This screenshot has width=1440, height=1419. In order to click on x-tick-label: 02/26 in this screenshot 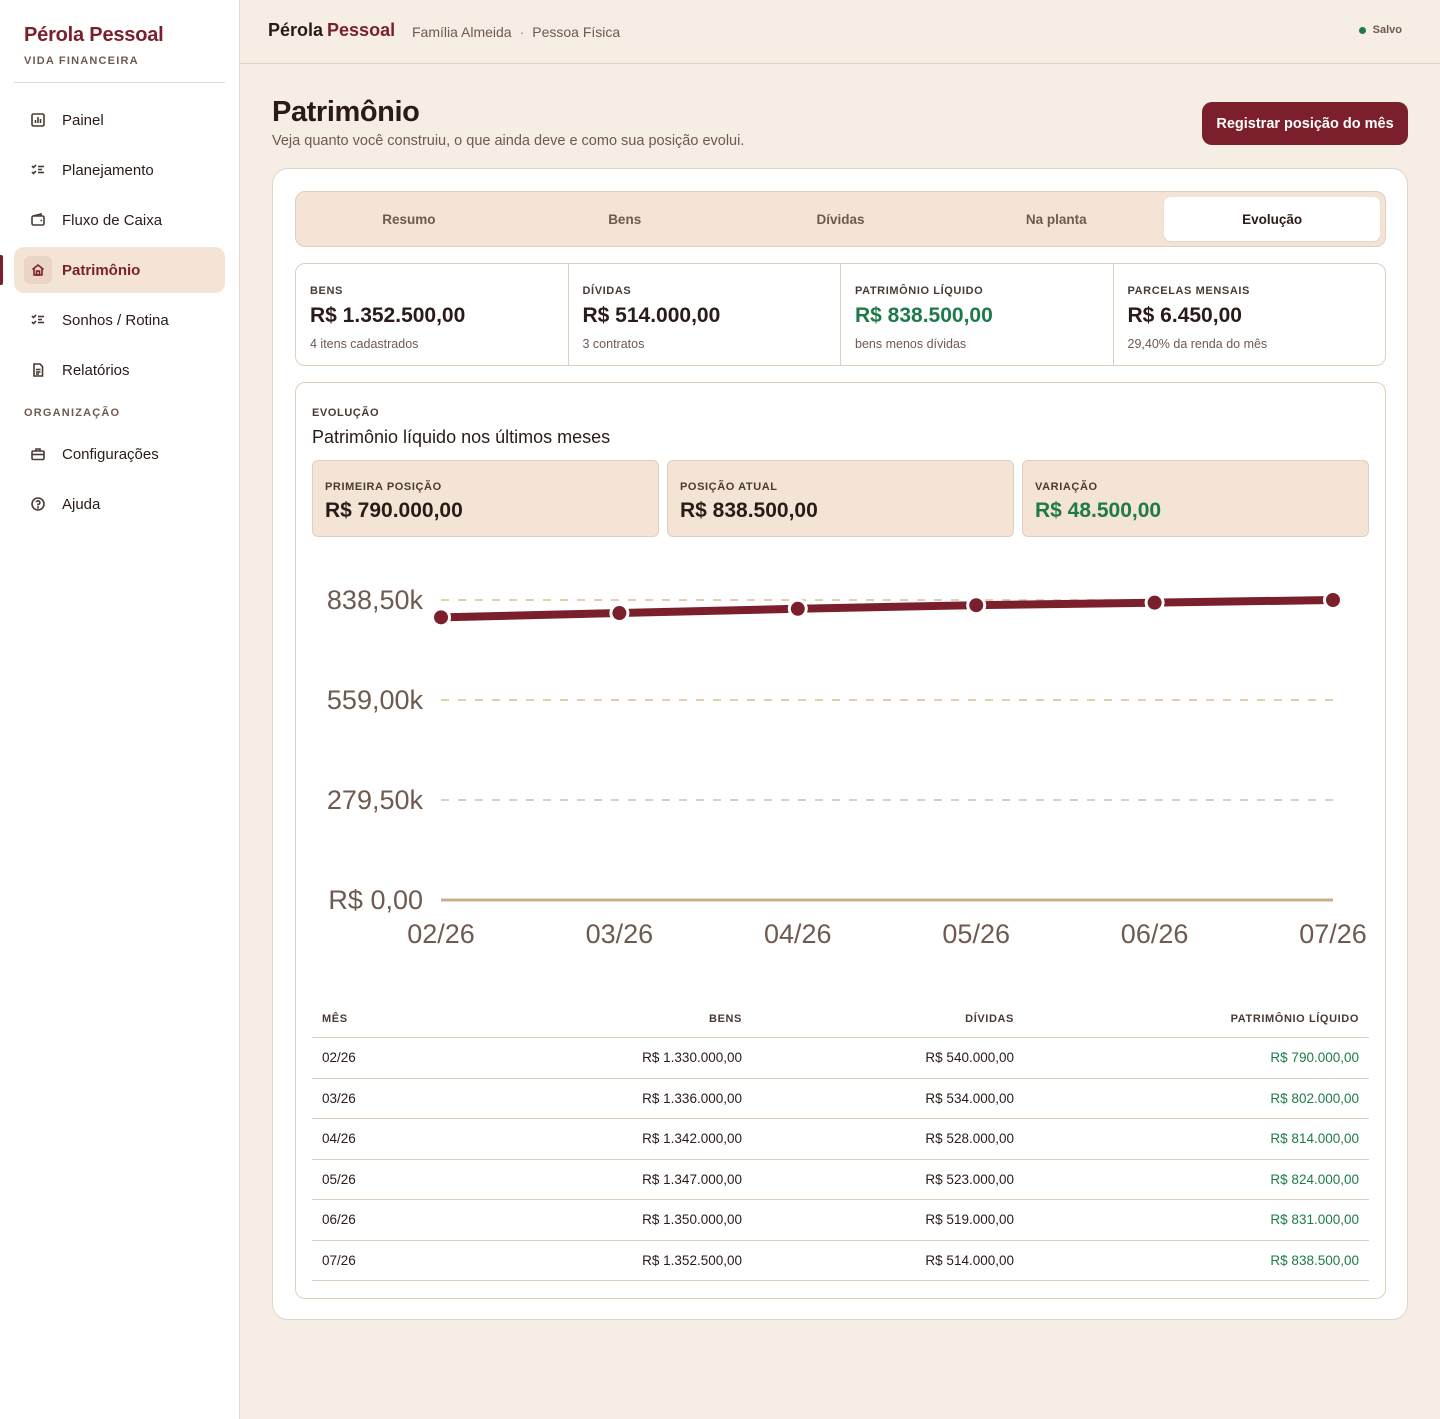, I will do `click(441, 934)`.